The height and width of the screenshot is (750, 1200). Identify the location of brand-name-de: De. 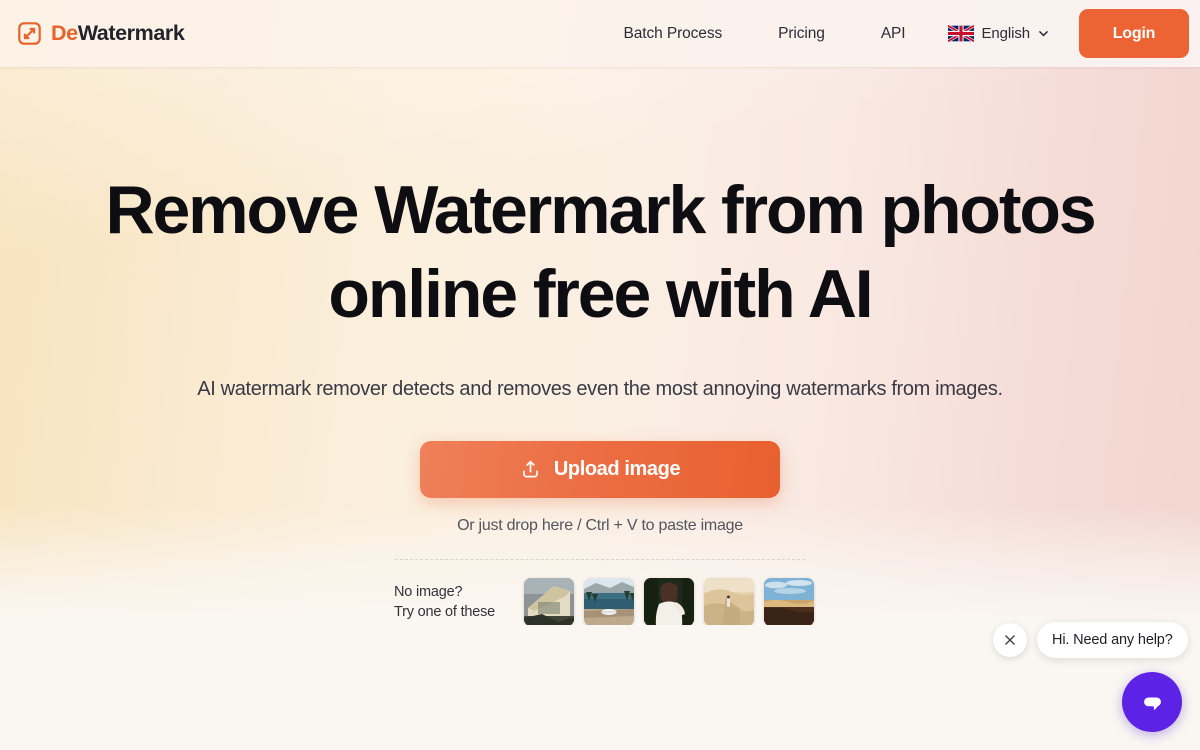
(64, 32).